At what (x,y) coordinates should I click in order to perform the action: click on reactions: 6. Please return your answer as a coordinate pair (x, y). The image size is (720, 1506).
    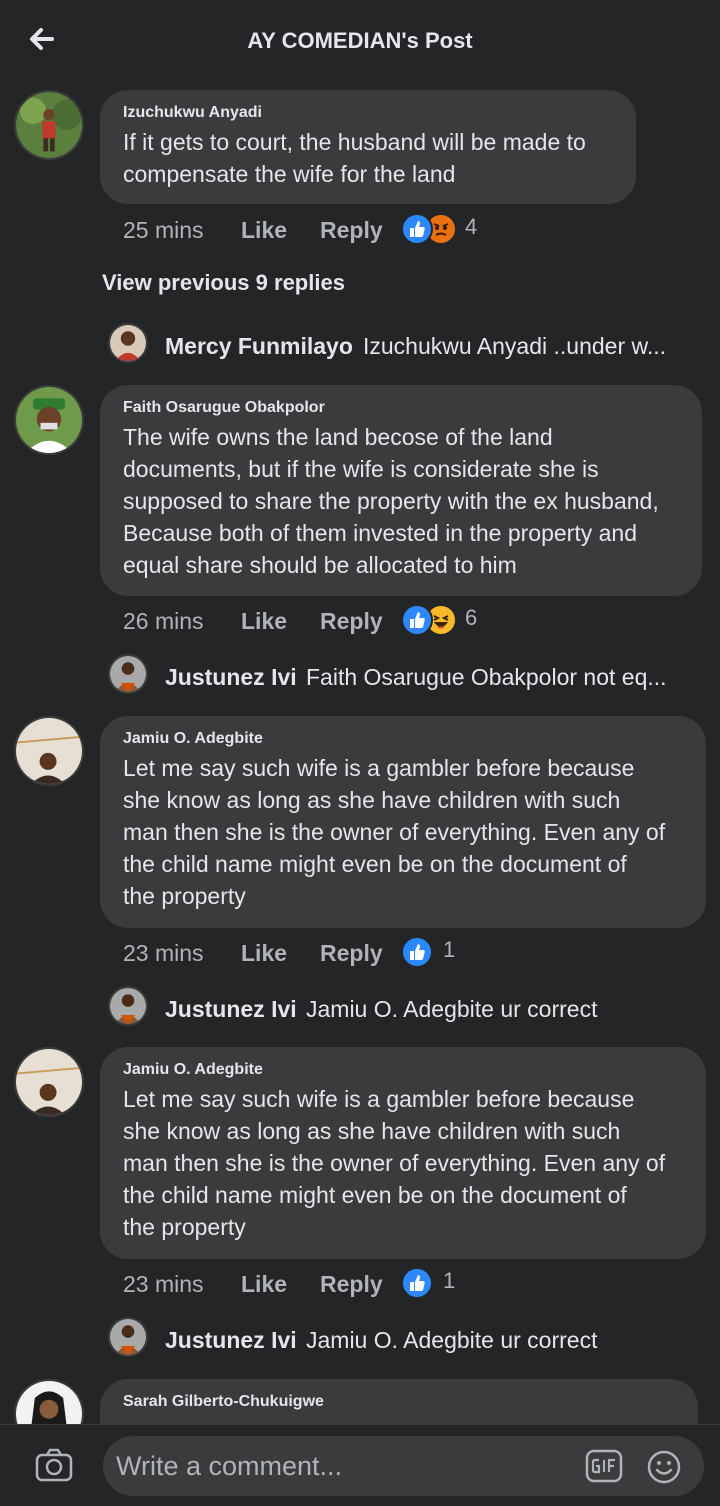
    Looking at the image, I should click on (446, 621).